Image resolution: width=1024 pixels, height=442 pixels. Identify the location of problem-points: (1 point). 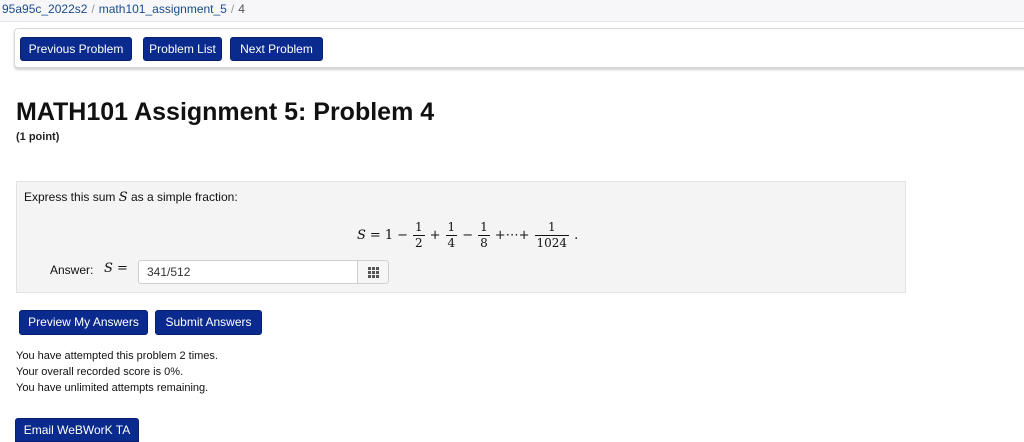
(38, 137).